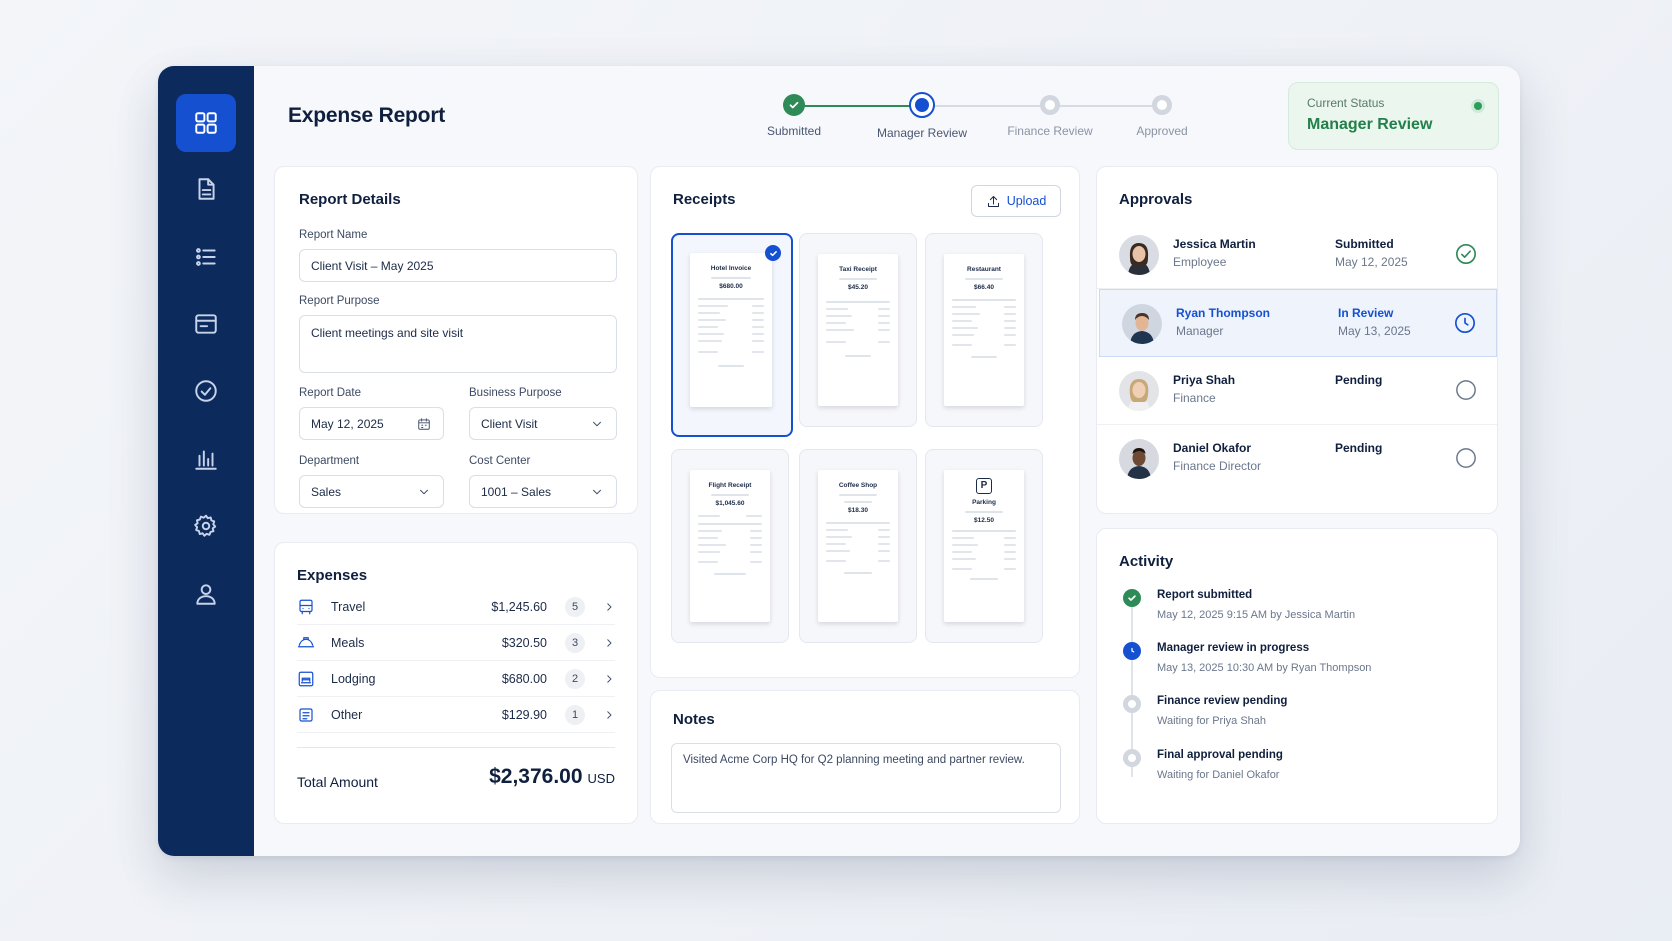  What do you see at coordinates (456, 679) in the screenshot?
I see `expense-row-lodging: Lodging $680.00 2` at bounding box center [456, 679].